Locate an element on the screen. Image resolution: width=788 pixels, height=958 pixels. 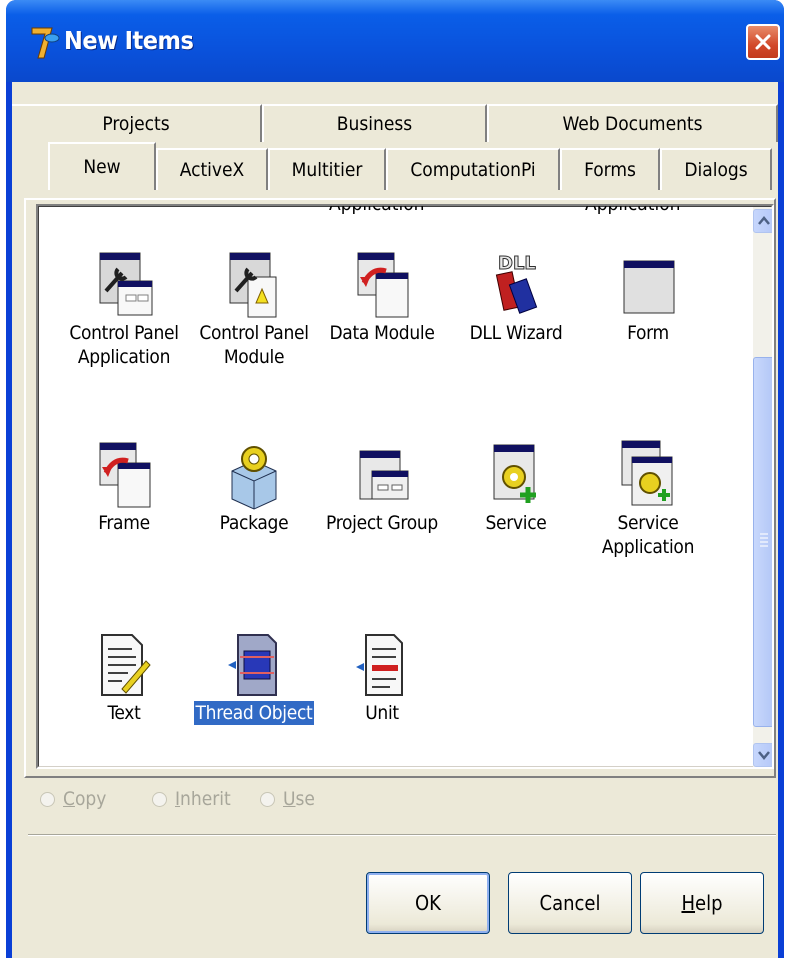
package-icon is located at coordinates (254, 474).